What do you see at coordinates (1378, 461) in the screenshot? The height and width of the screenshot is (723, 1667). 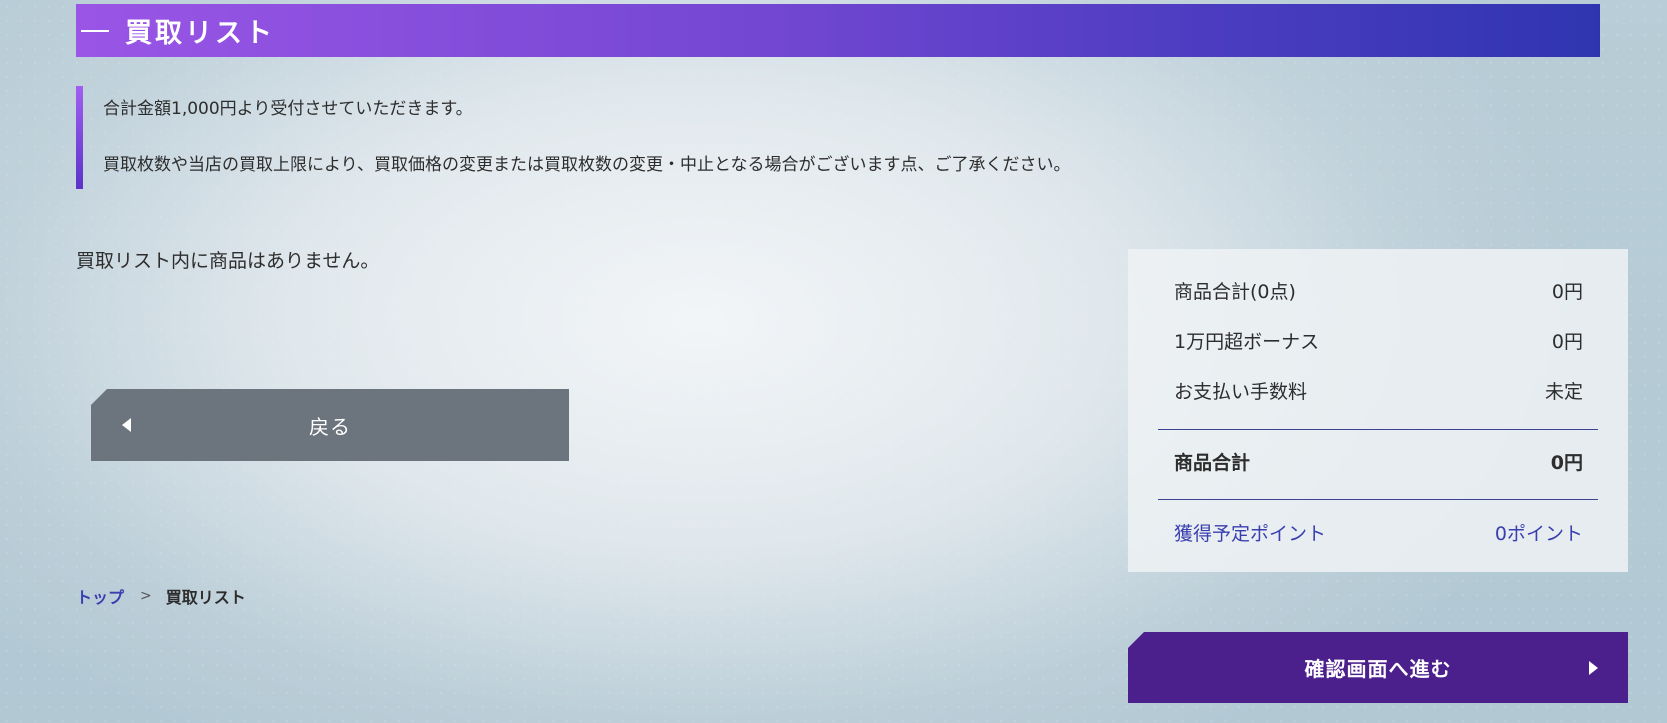 I see `summary-row-total: 商品合計 0円` at bounding box center [1378, 461].